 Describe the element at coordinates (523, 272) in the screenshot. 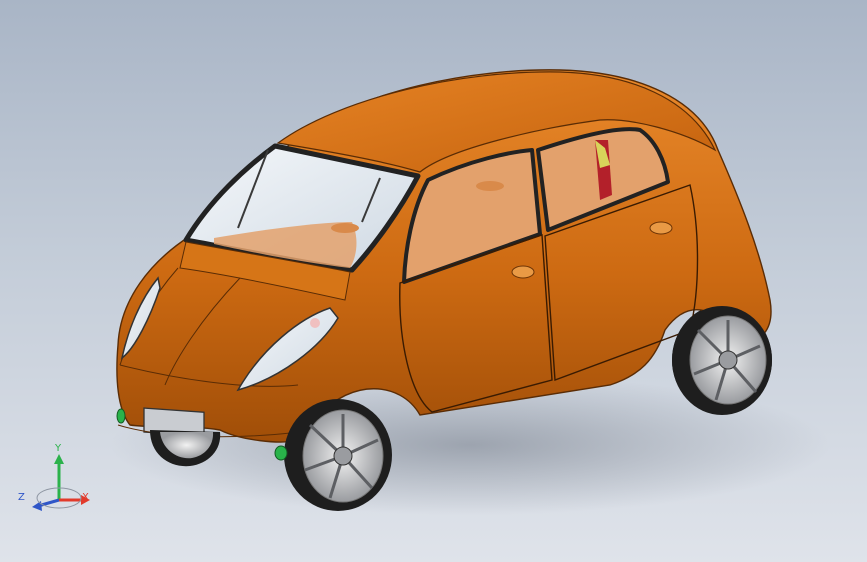

I see `front-door-handle` at that location.